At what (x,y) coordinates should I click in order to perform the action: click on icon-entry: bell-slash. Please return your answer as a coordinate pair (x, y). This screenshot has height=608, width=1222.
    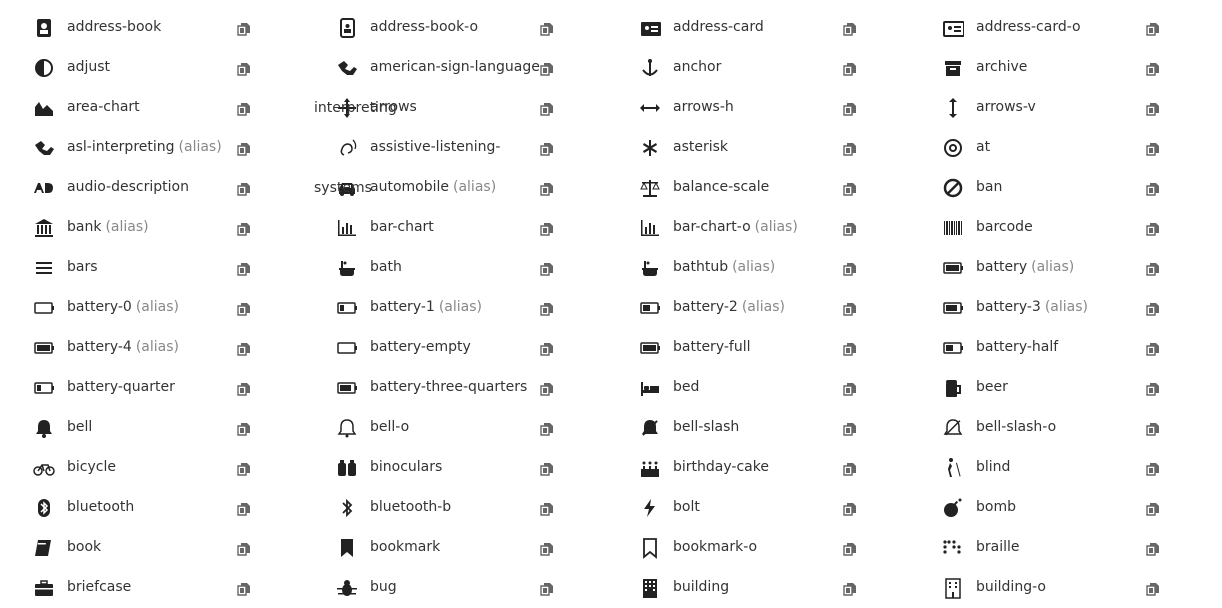
    Looking at the image, I should click on (781, 428).